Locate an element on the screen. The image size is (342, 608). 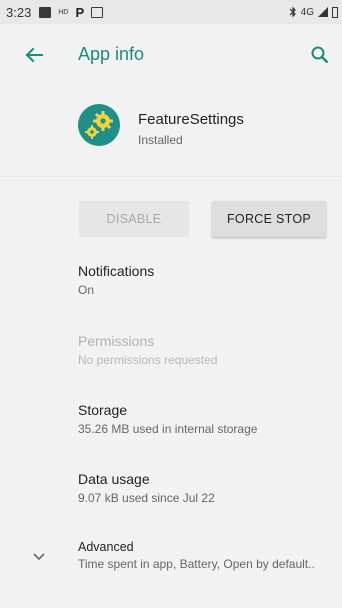
page-title: App info is located at coordinates (111, 54).